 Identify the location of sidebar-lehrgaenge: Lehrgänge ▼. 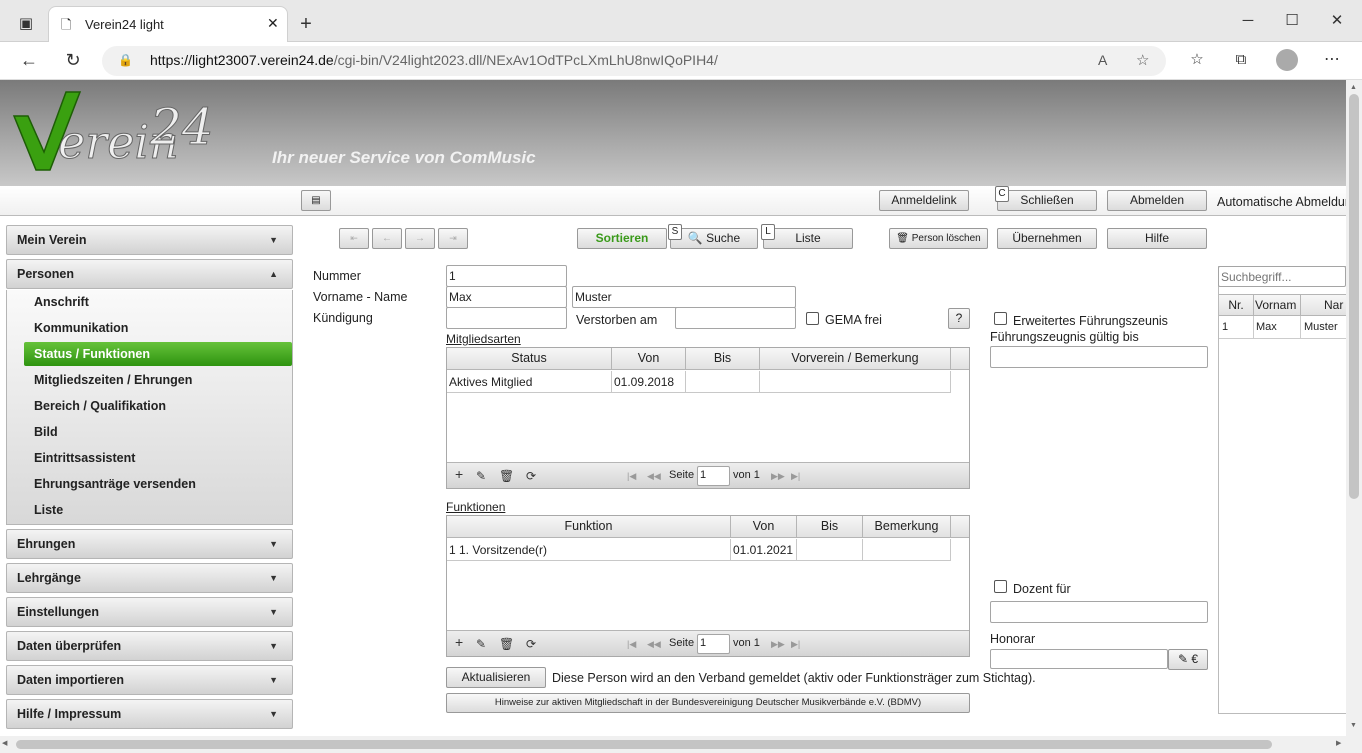
(149, 578).